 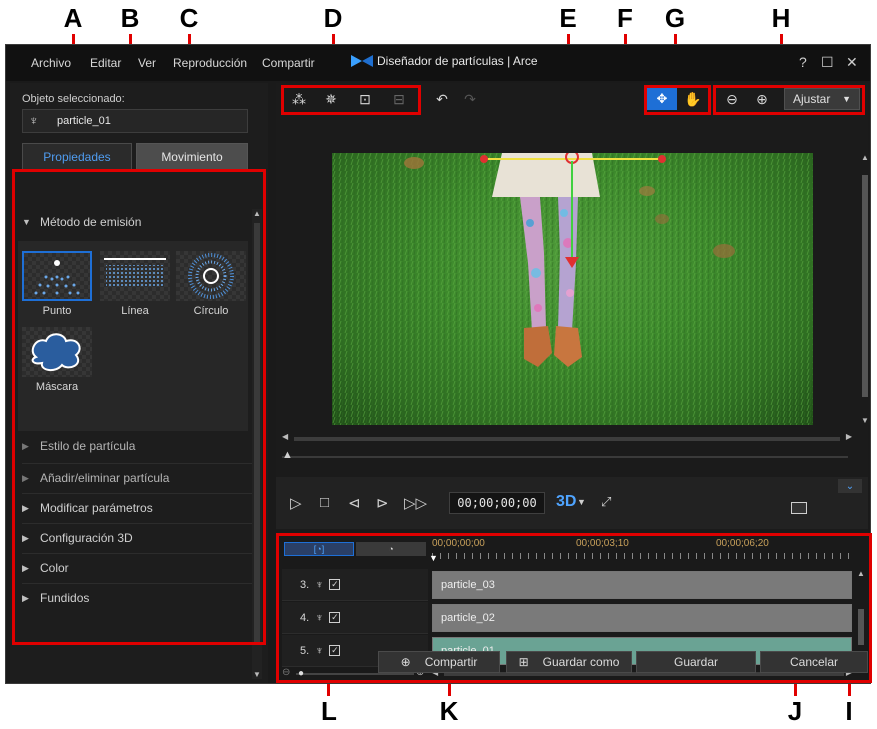 I want to click on callout-c: C, so click(x=189, y=18).